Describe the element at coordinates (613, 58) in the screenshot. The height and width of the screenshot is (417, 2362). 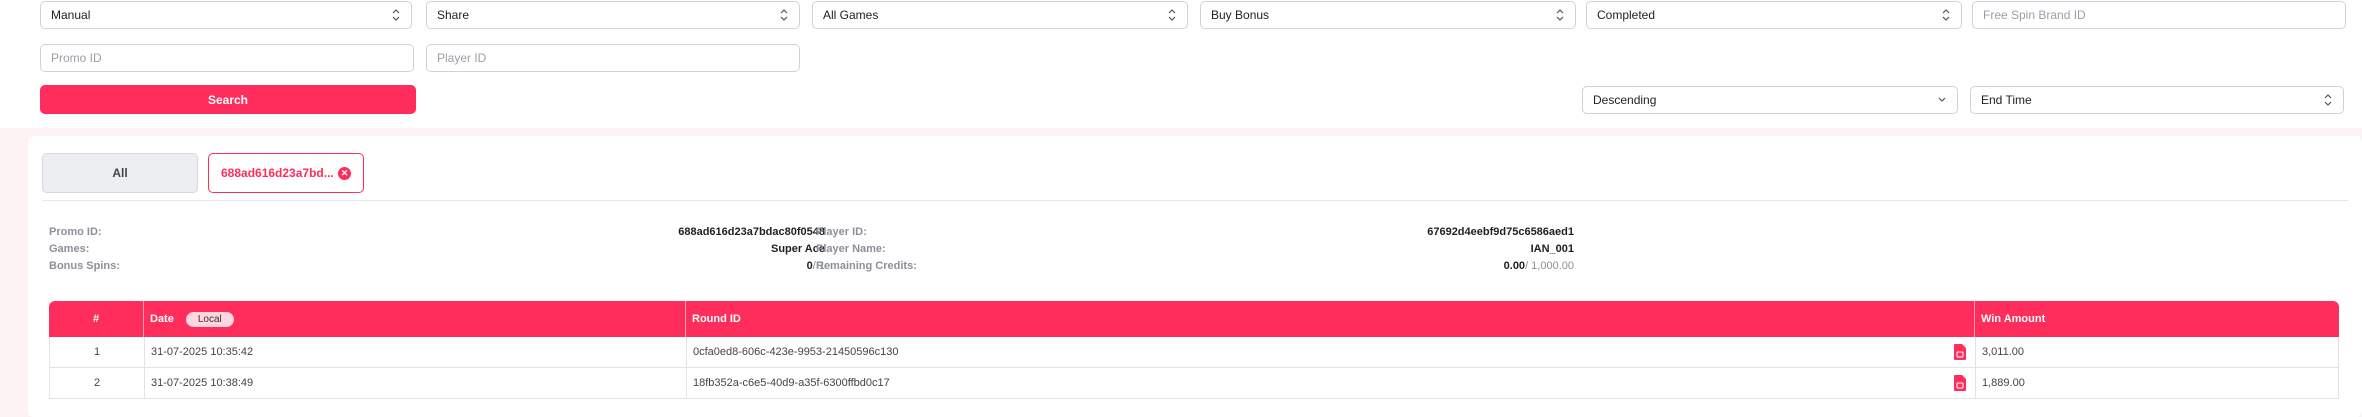
I see `player-id-input: Player ID` at that location.